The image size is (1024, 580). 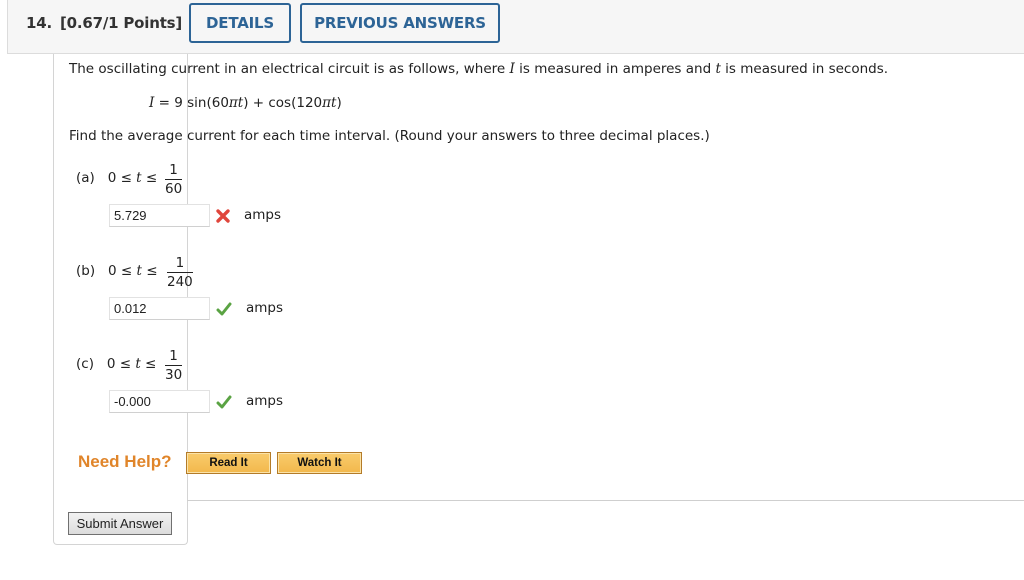 I want to click on part-label: (c), so click(x=85, y=364).